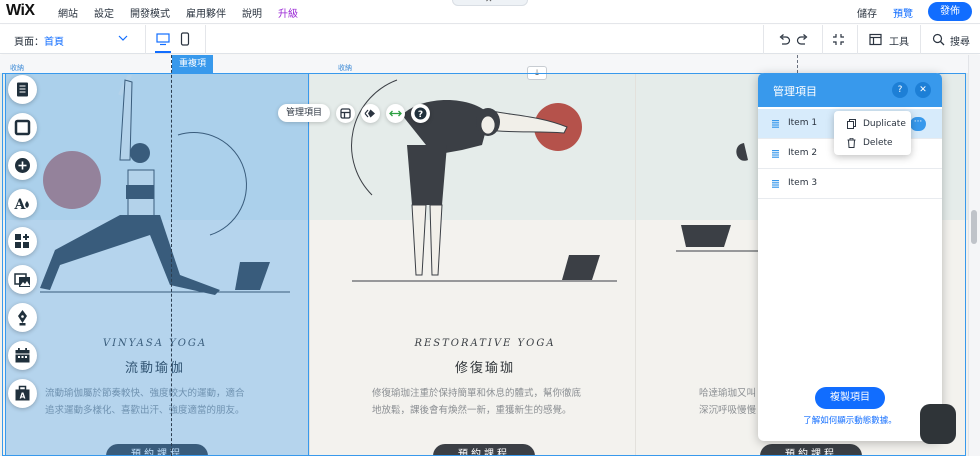  I want to click on canvas-scrollbar, so click(974, 255).